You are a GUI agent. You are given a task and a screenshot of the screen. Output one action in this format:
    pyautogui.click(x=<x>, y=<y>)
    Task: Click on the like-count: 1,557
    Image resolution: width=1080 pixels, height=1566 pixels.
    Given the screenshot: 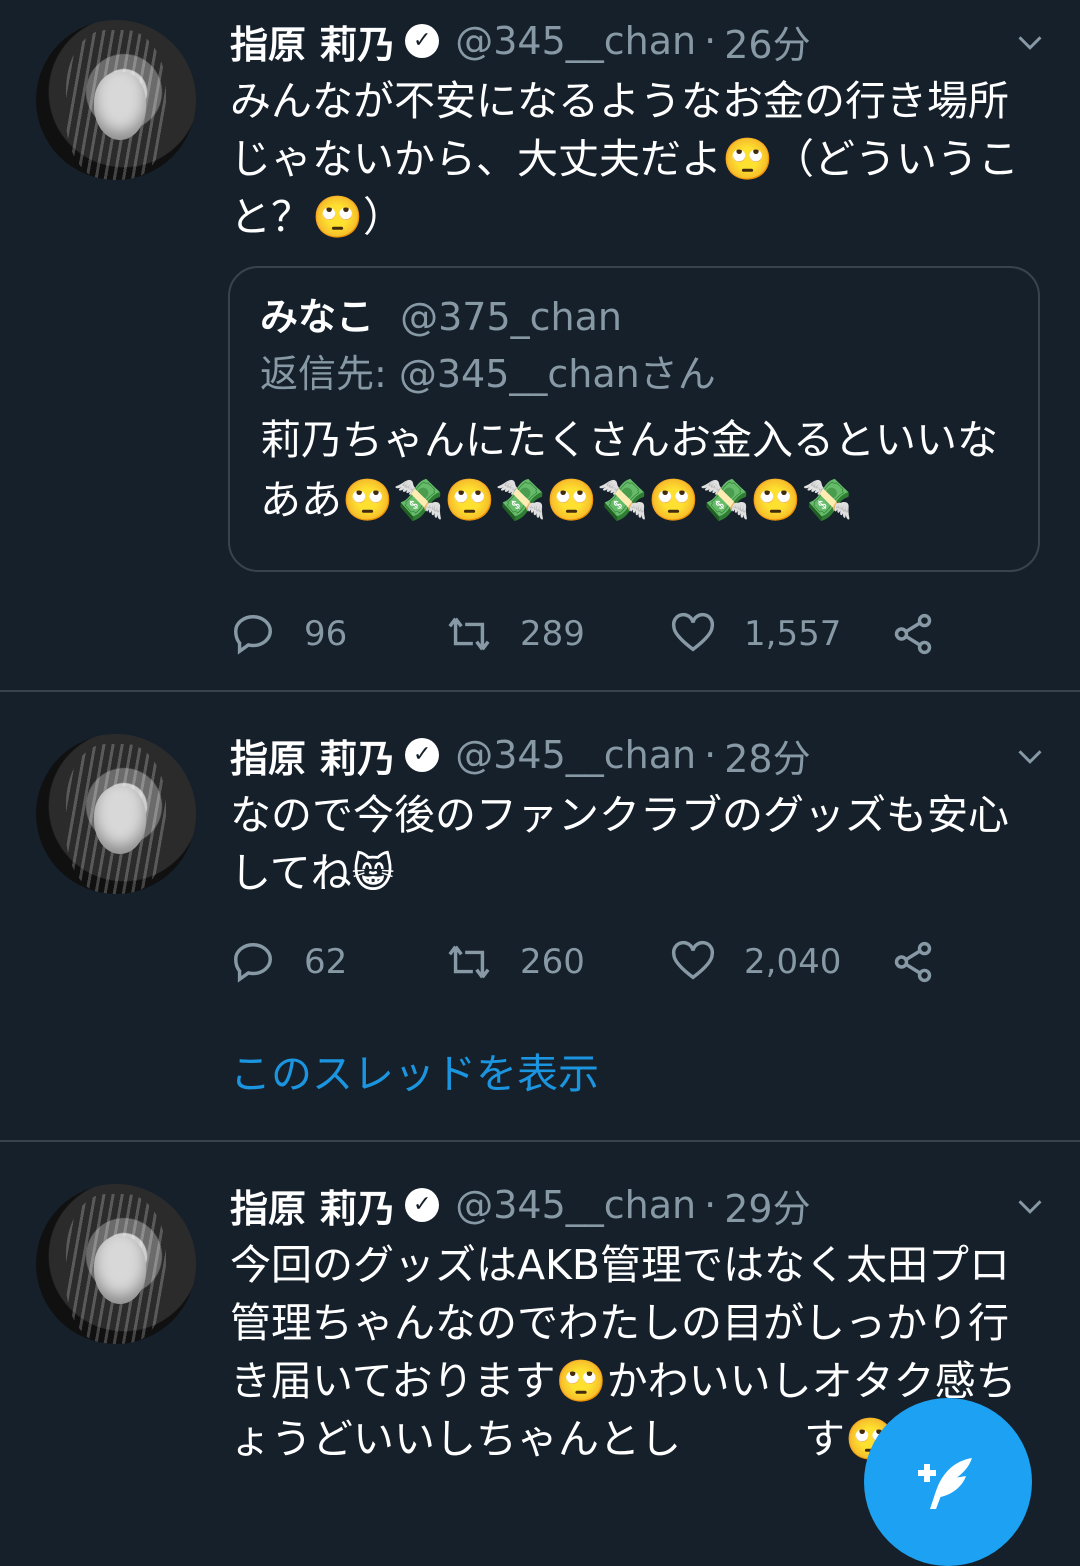 What is the action you would take?
    pyautogui.click(x=793, y=634)
    